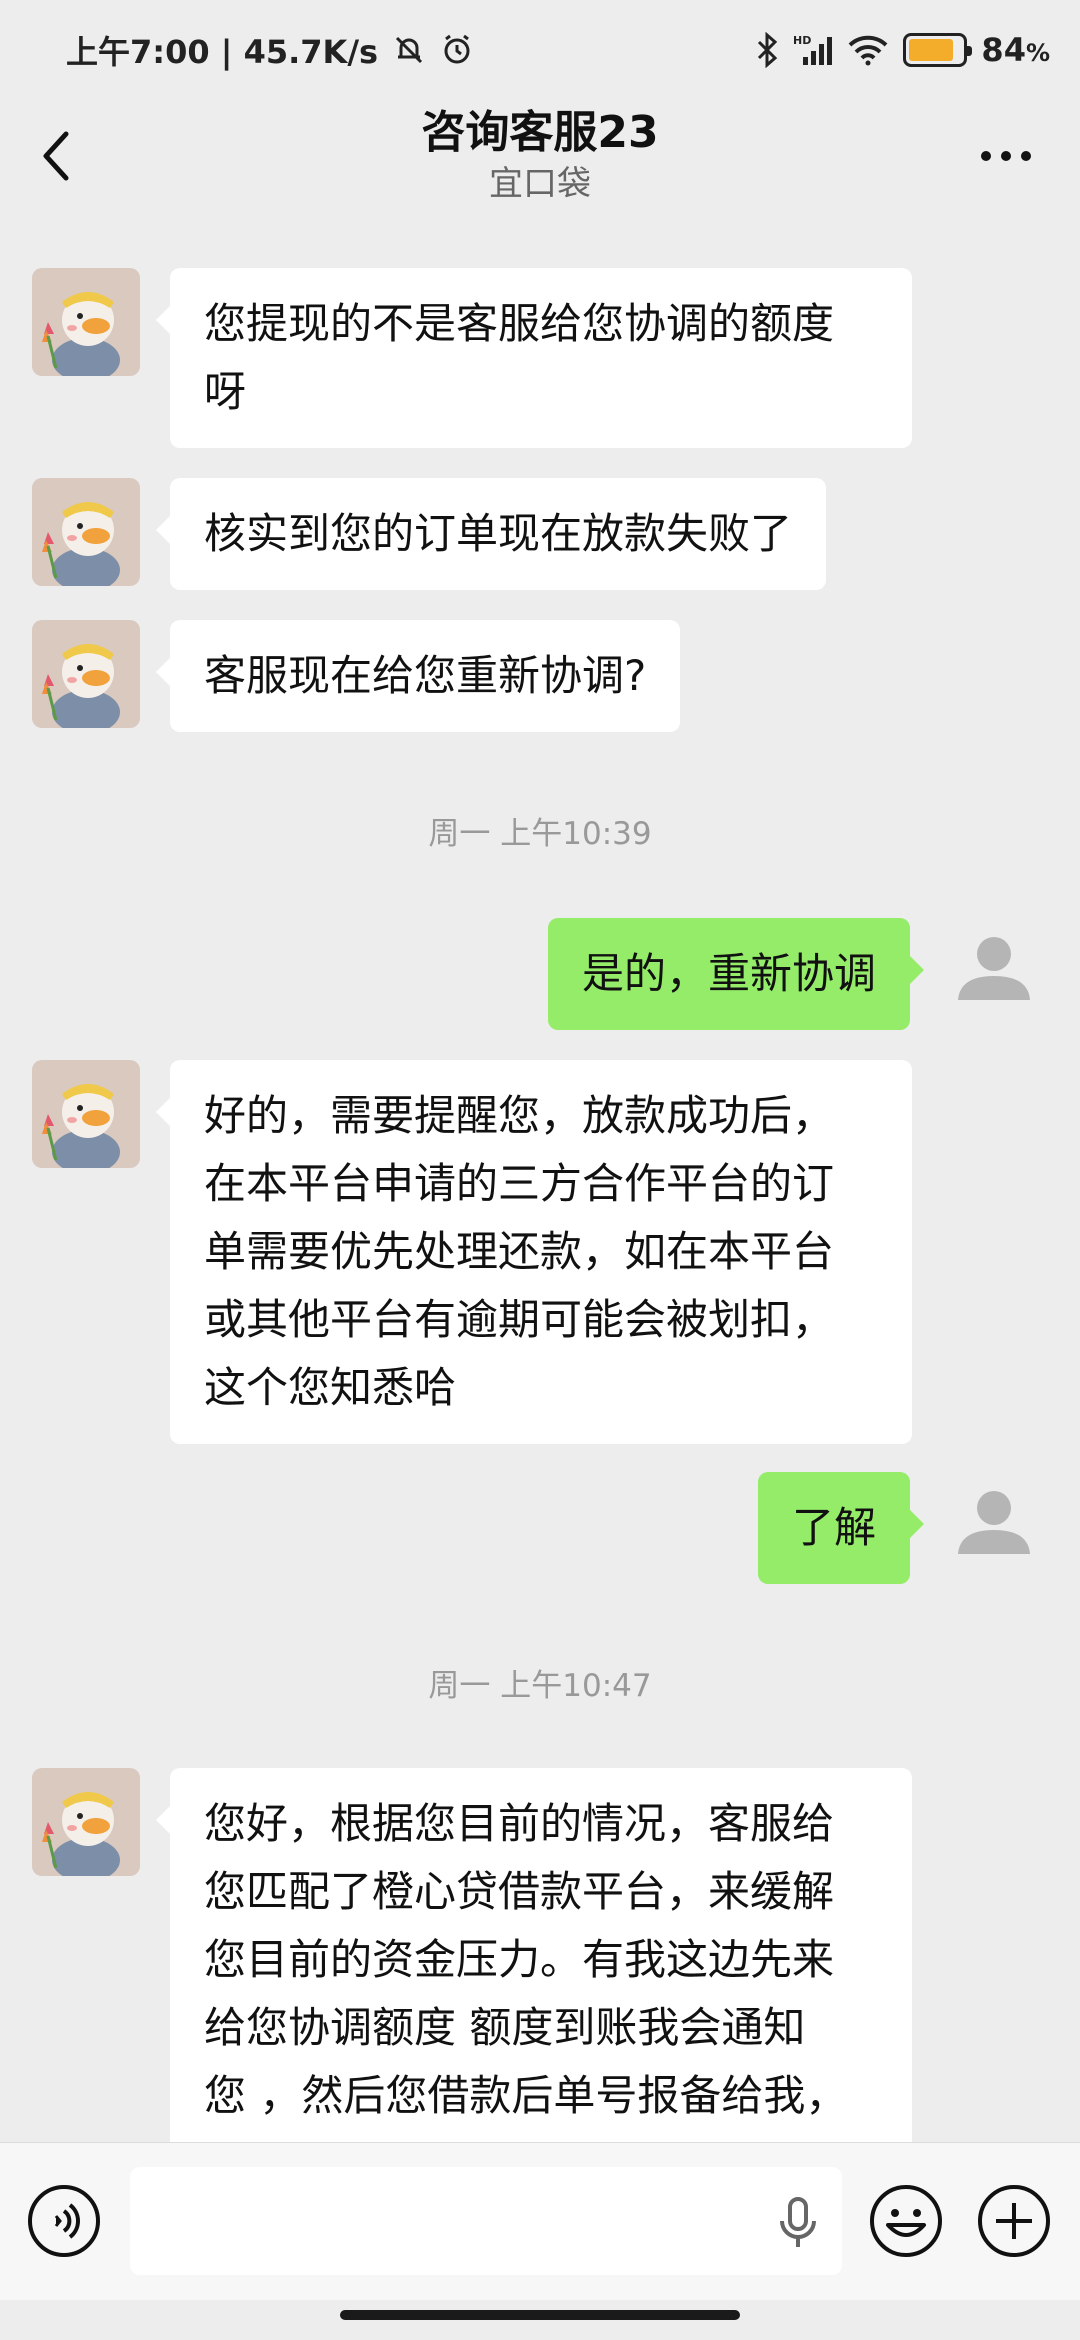 Image resolution: width=1080 pixels, height=2340 pixels. Describe the element at coordinates (330, 1387) in the screenshot. I see `message-line: 这个您知悉哈` at that location.